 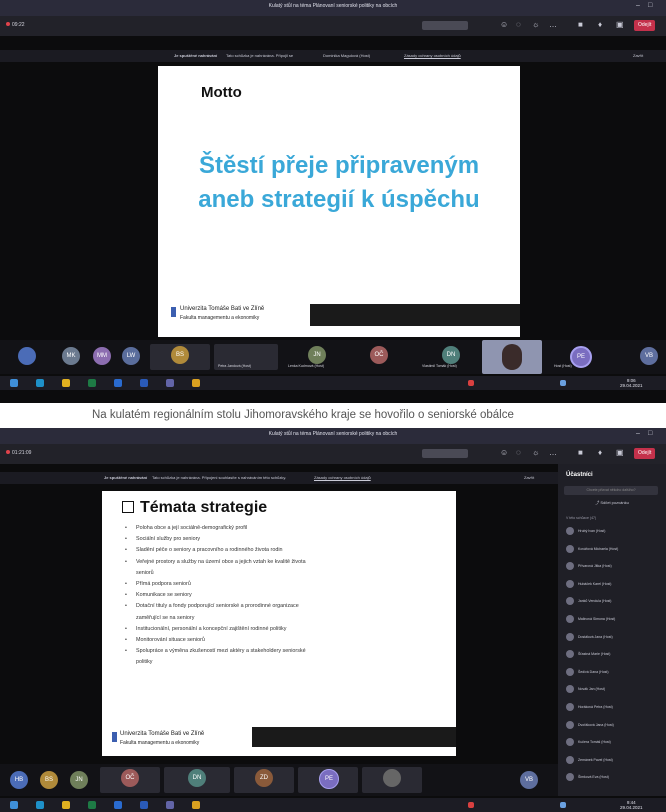 I want to click on system-clock: 9:06 29.04.2021, so click(x=631, y=383).